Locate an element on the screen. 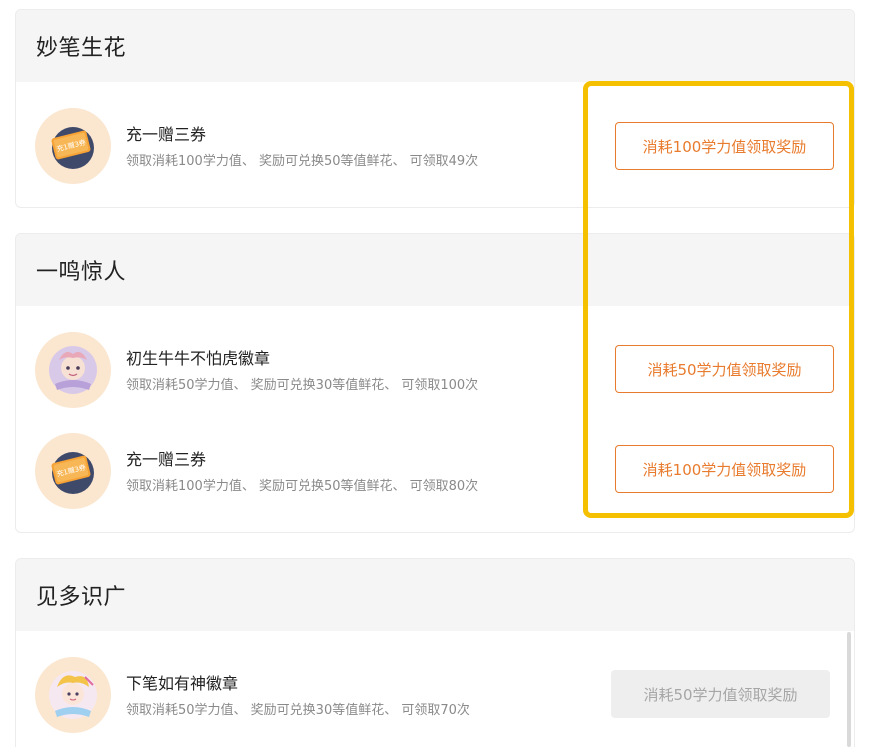  section-title: 见多识广 is located at coordinates (81, 597).